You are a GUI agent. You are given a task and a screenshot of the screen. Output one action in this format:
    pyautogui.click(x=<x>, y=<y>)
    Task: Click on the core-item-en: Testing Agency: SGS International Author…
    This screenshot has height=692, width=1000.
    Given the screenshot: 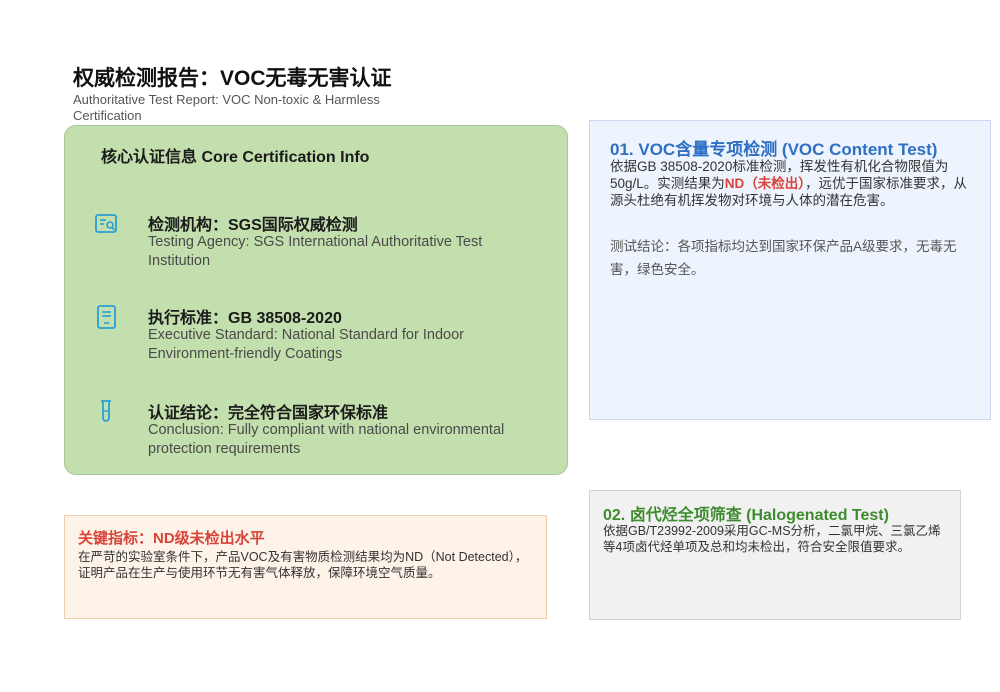 What is the action you would take?
    pyautogui.click(x=315, y=251)
    